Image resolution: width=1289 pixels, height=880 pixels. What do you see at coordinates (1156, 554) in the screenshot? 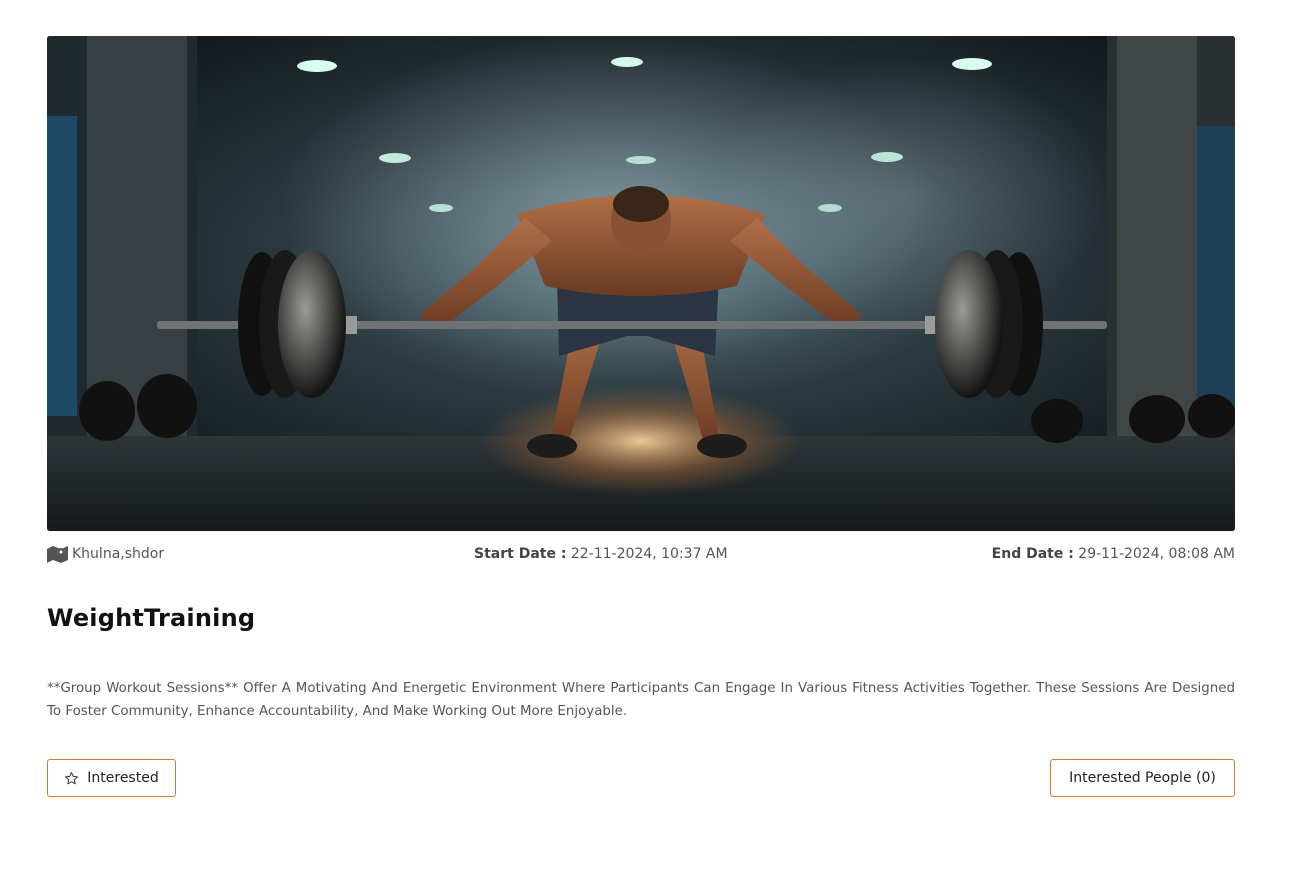
I see `end-date-value: 29-11-2024, 08:08 AM` at bounding box center [1156, 554].